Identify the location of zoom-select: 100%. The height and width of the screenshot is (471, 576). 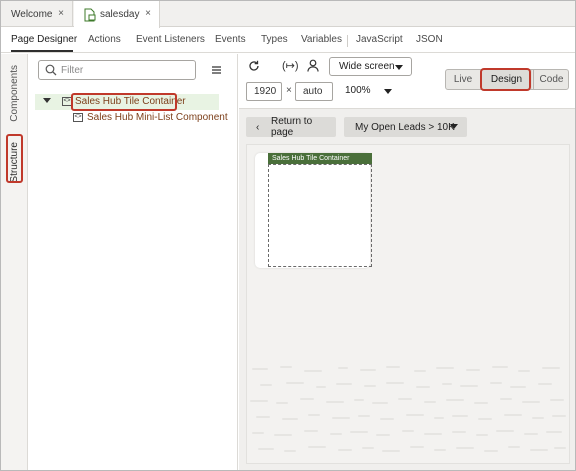
(358, 90).